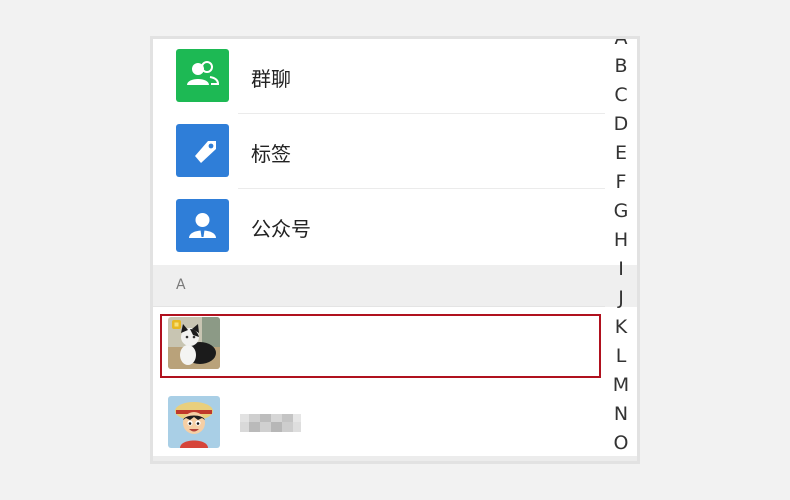 This screenshot has width=790, height=500. What do you see at coordinates (379, 226) in the screenshot?
I see `menu-item-official-accounts: 公众号` at bounding box center [379, 226].